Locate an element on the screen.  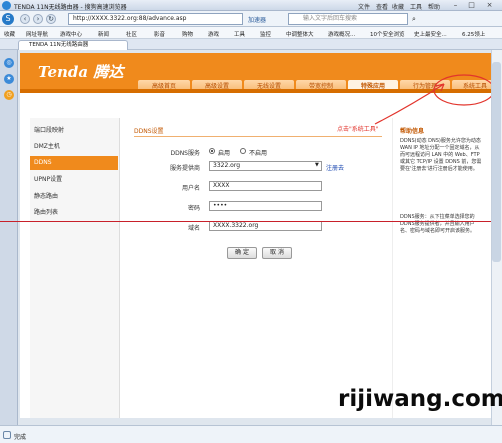
ddns-service-label: DDNS服务 is located at coordinates (185, 153).